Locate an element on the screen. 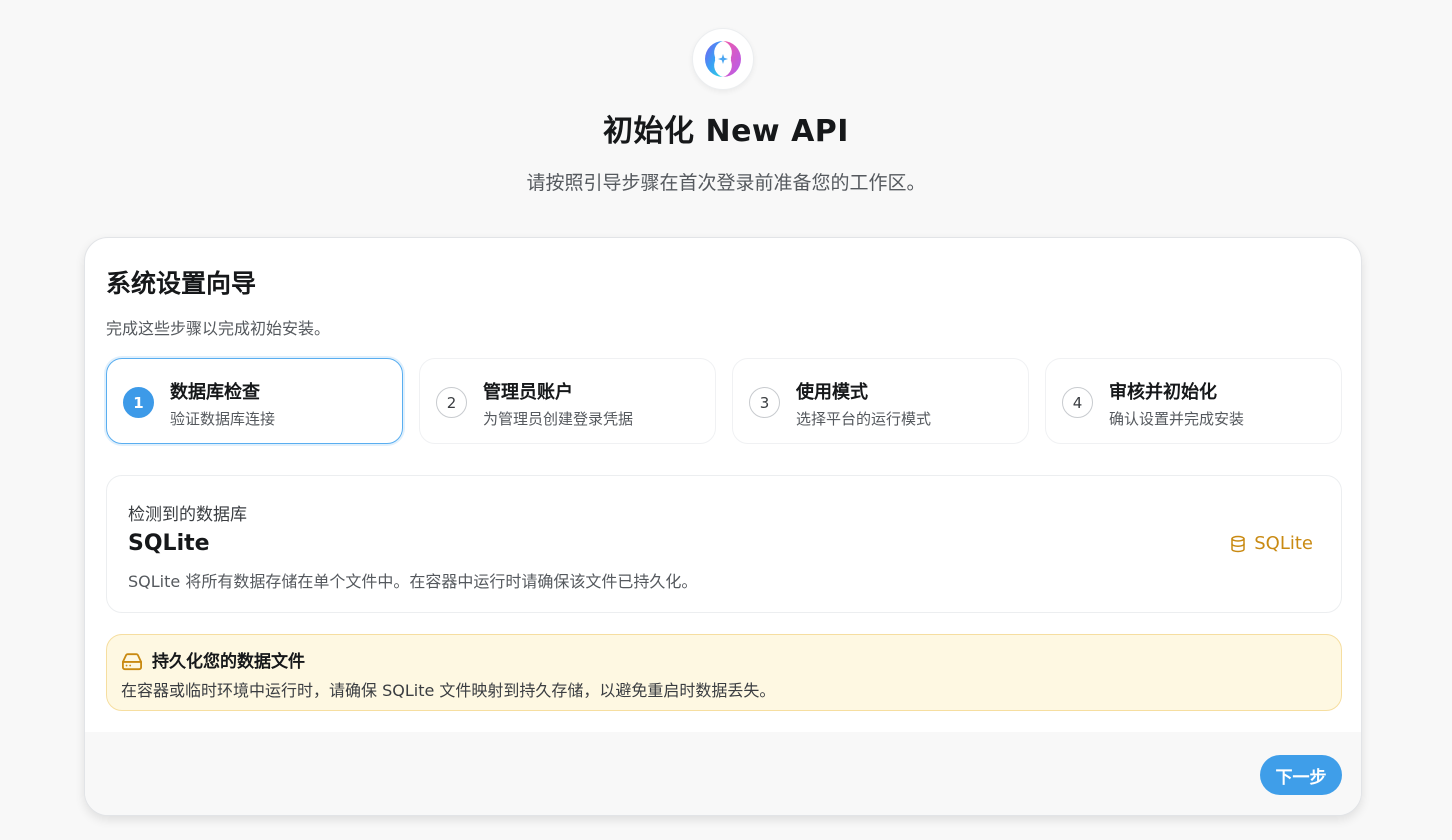  step-subtitle: 选择平台的运行模式 is located at coordinates (864, 419).